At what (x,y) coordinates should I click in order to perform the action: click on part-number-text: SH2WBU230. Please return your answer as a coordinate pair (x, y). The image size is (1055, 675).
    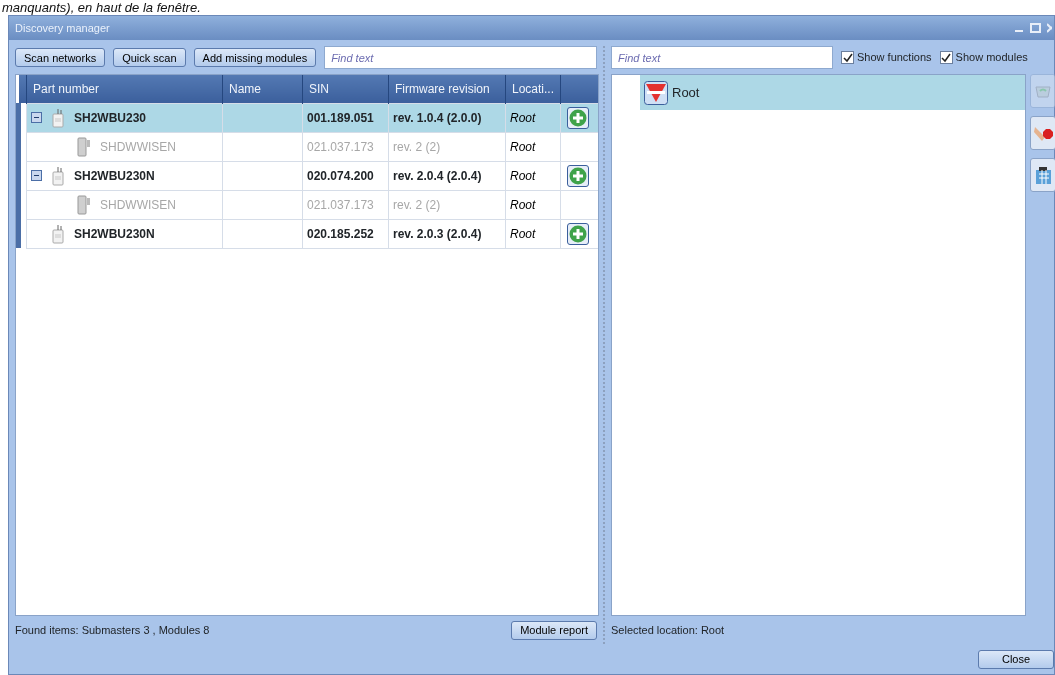
    Looking at the image, I should click on (110, 118).